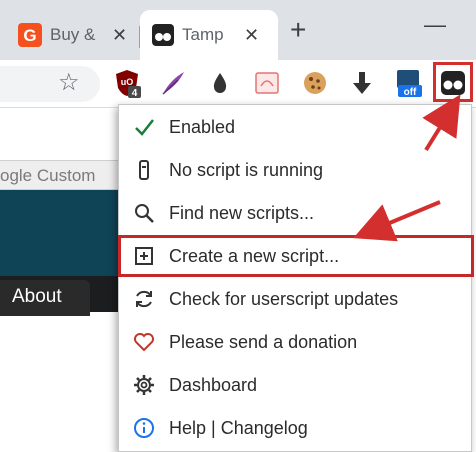  What do you see at coordinates (441, 123) in the screenshot?
I see `arrow-to-extension` at bounding box center [441, 123].